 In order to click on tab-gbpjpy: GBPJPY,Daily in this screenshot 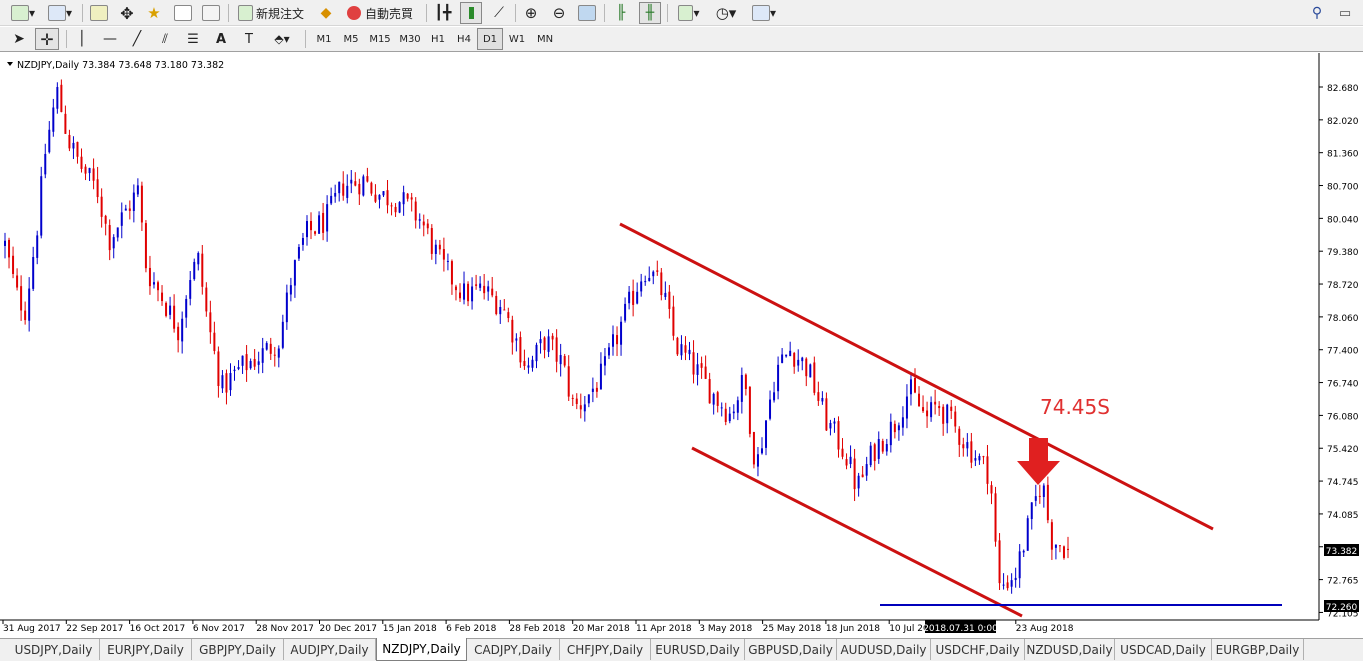, I will do `click(238, 649)`.